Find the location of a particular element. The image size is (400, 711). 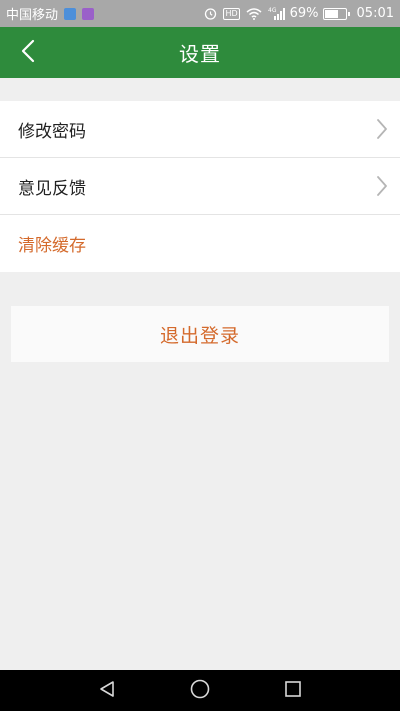

logout-button: 退出登录 is located at coordinates (200, 334).